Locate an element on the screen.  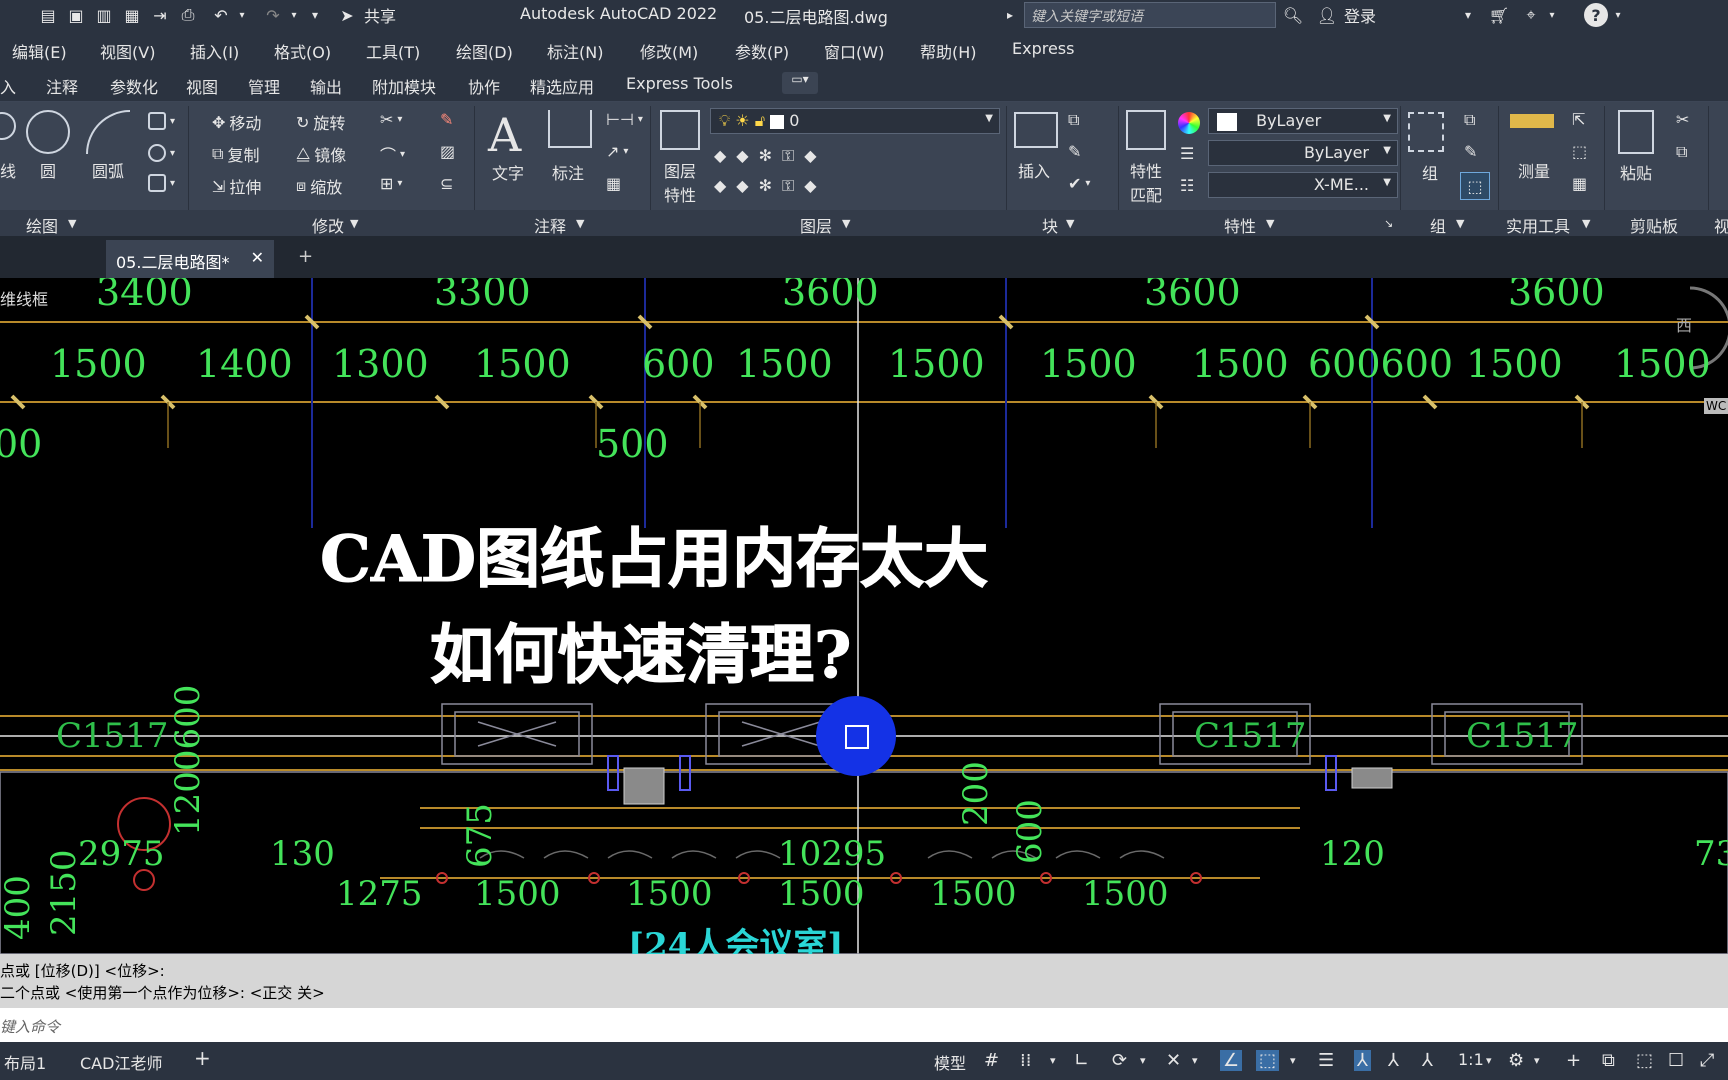
search-input: 键入关键字或短语 is located at coordinates (1150, 15).